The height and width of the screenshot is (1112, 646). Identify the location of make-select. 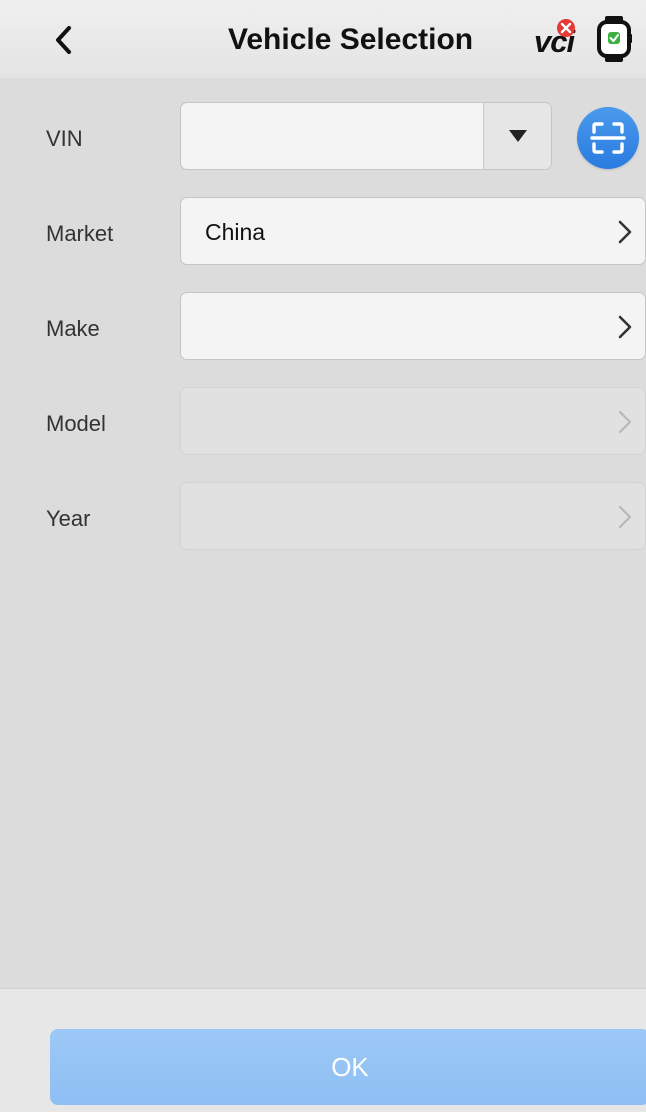
(413, 326).